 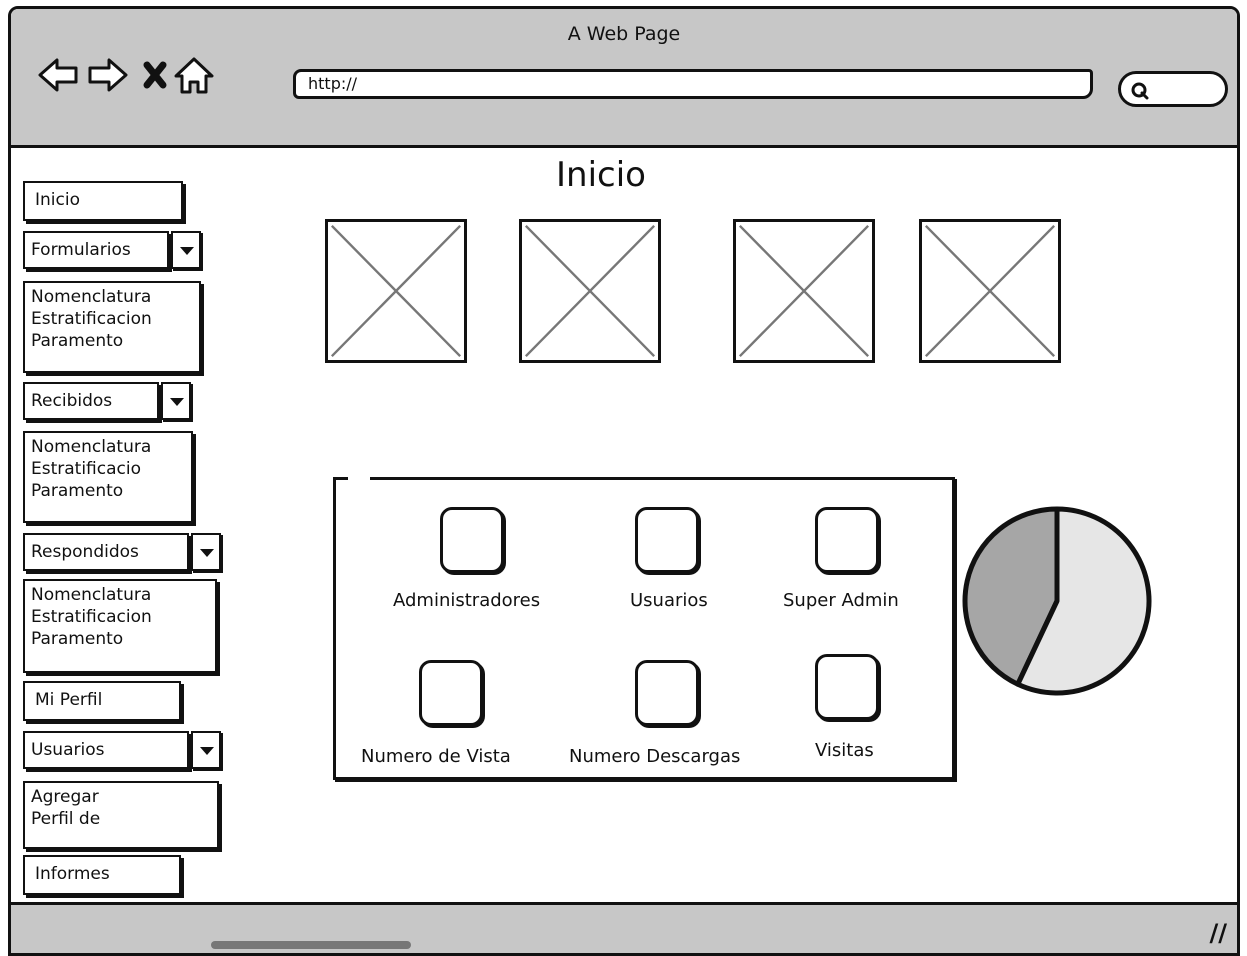 I want to click on sidebar-dropdown-recibidos: Recibidos, so click(x=107, y=401).